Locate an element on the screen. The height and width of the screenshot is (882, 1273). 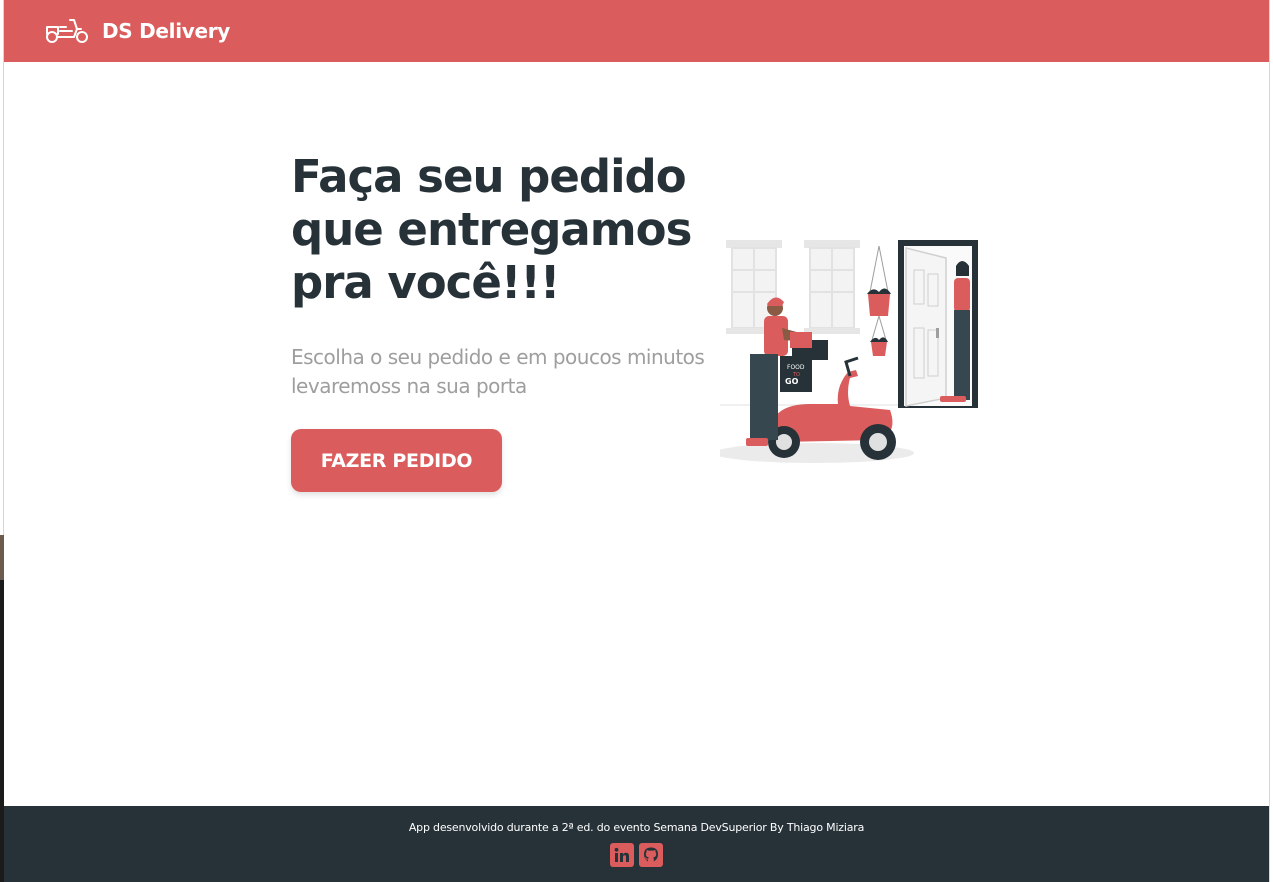
box-text-food: FOOD is located at coordinates (796, 367).